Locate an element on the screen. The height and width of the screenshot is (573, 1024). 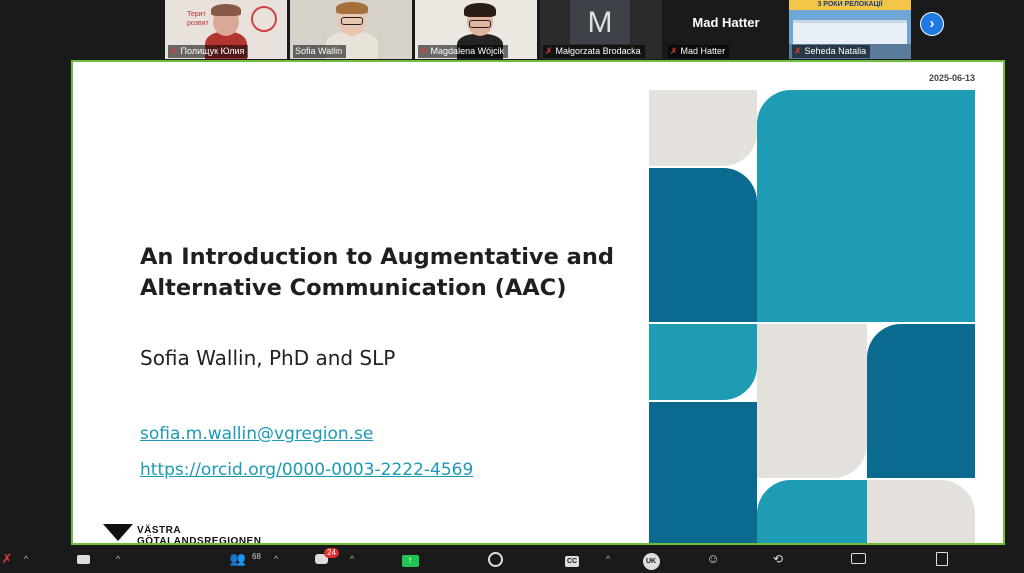
background-banner: Терит розвит is located at coordinates (198, 19).